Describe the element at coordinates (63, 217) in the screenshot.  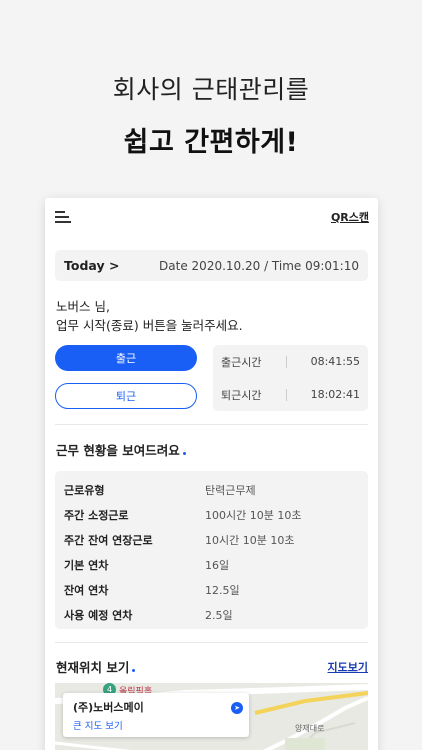
I see `hamburger-menu-icon` at that location.